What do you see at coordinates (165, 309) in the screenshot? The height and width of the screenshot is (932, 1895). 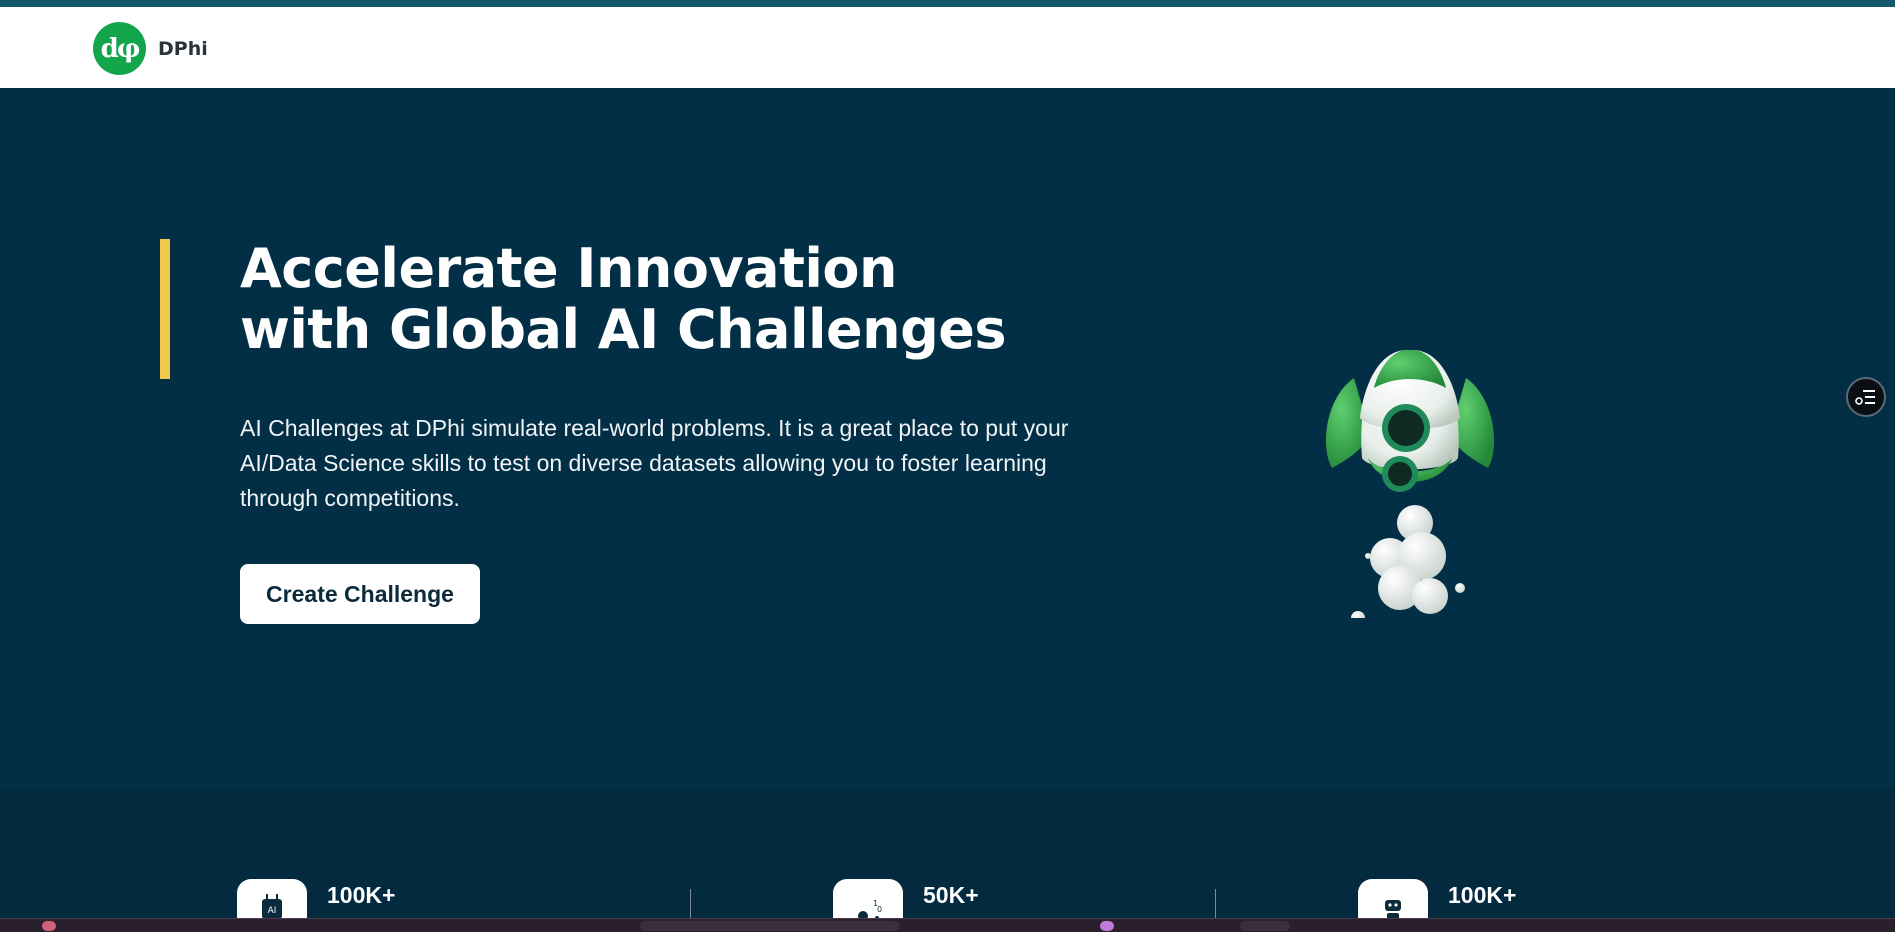 I see `hero-accent-bar` at bounding box center [165, 309].